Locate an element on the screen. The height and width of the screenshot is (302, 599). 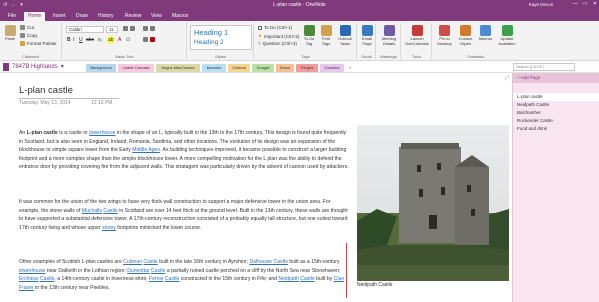
notebook-selector: 7847B Highlands ▾ is located at coordinates (33, 67).